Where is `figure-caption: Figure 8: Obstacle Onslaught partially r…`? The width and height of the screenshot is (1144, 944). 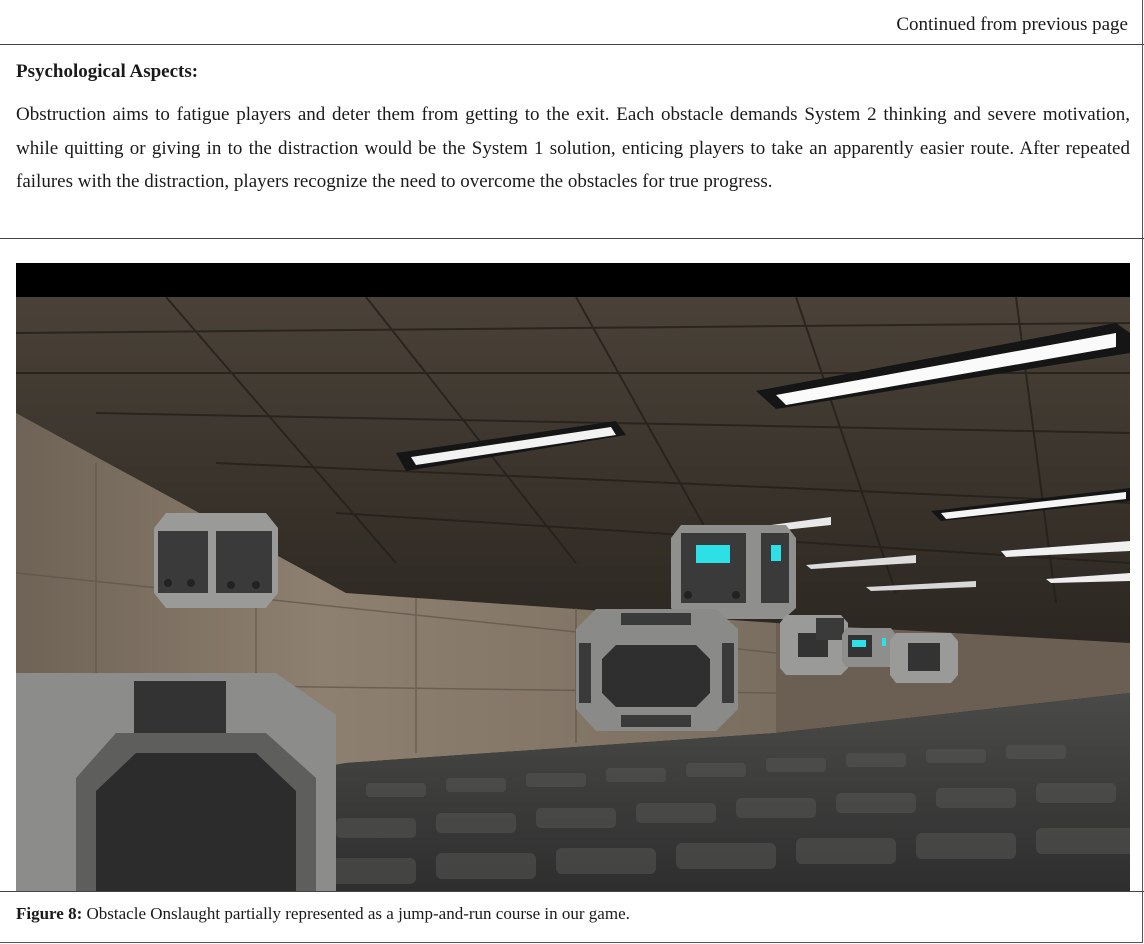 figure-caption: Figure 8: Obstacle Onslaught partially r… is located at coordinates (323, 914).